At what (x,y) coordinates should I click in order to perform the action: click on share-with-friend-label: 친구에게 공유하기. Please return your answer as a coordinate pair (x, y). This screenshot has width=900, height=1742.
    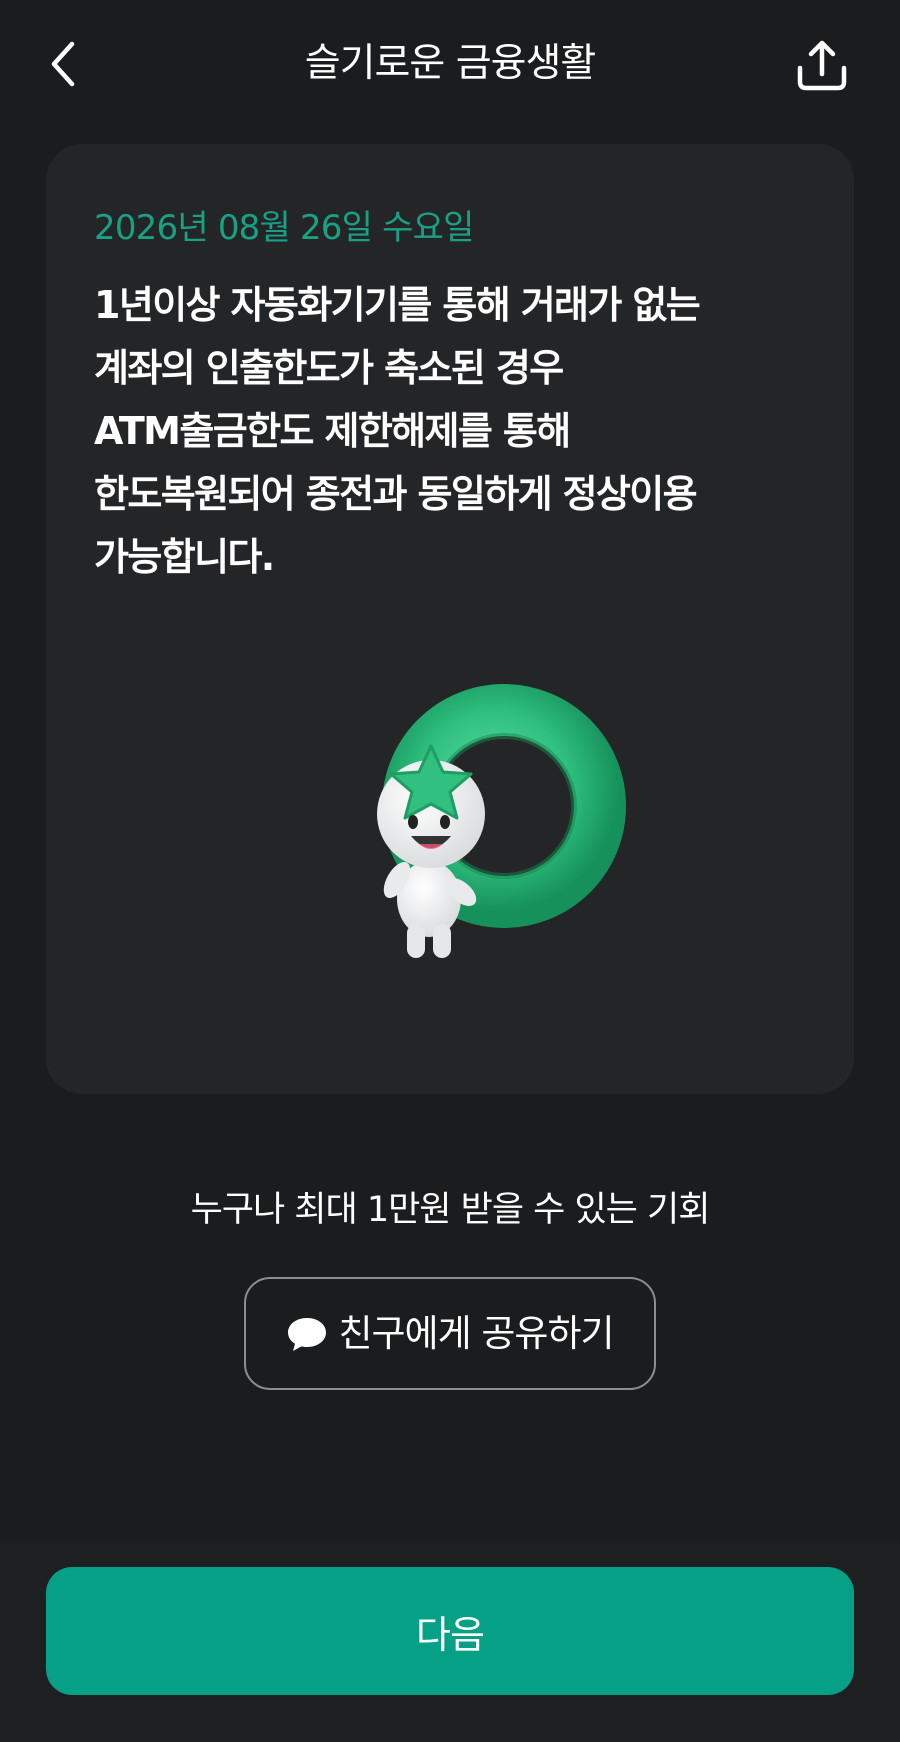
    Looking at the image, I should click on (476, 1333).